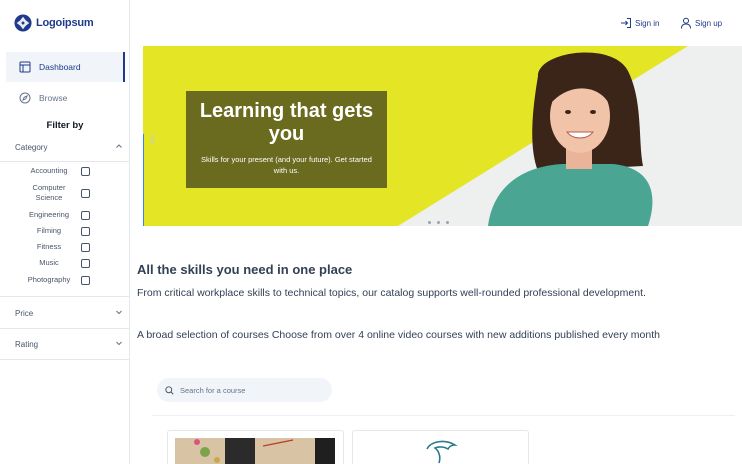  I want to click on carousel-dots, so click(438, 222).